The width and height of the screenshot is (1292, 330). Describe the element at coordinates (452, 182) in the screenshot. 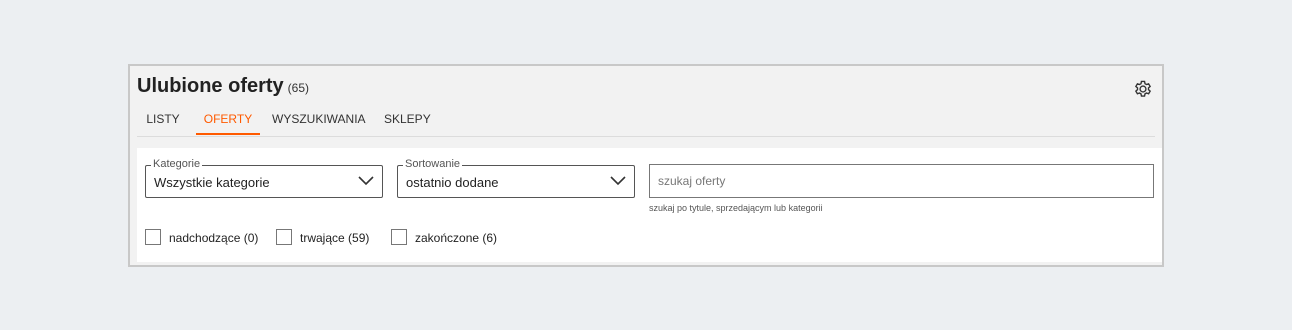

I see `sort-value: ostatnio dodane` at that location.